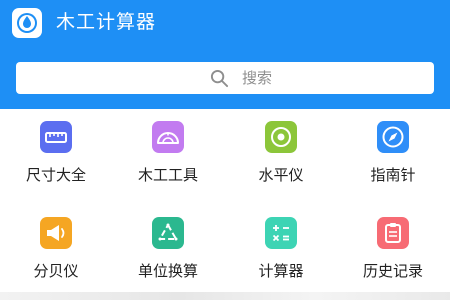 The image size is (450, 300). What do you see at coordinates (393, 252) in the screenshot?
I see `tile-history: 历史记录` at bounding box center [393, 252].